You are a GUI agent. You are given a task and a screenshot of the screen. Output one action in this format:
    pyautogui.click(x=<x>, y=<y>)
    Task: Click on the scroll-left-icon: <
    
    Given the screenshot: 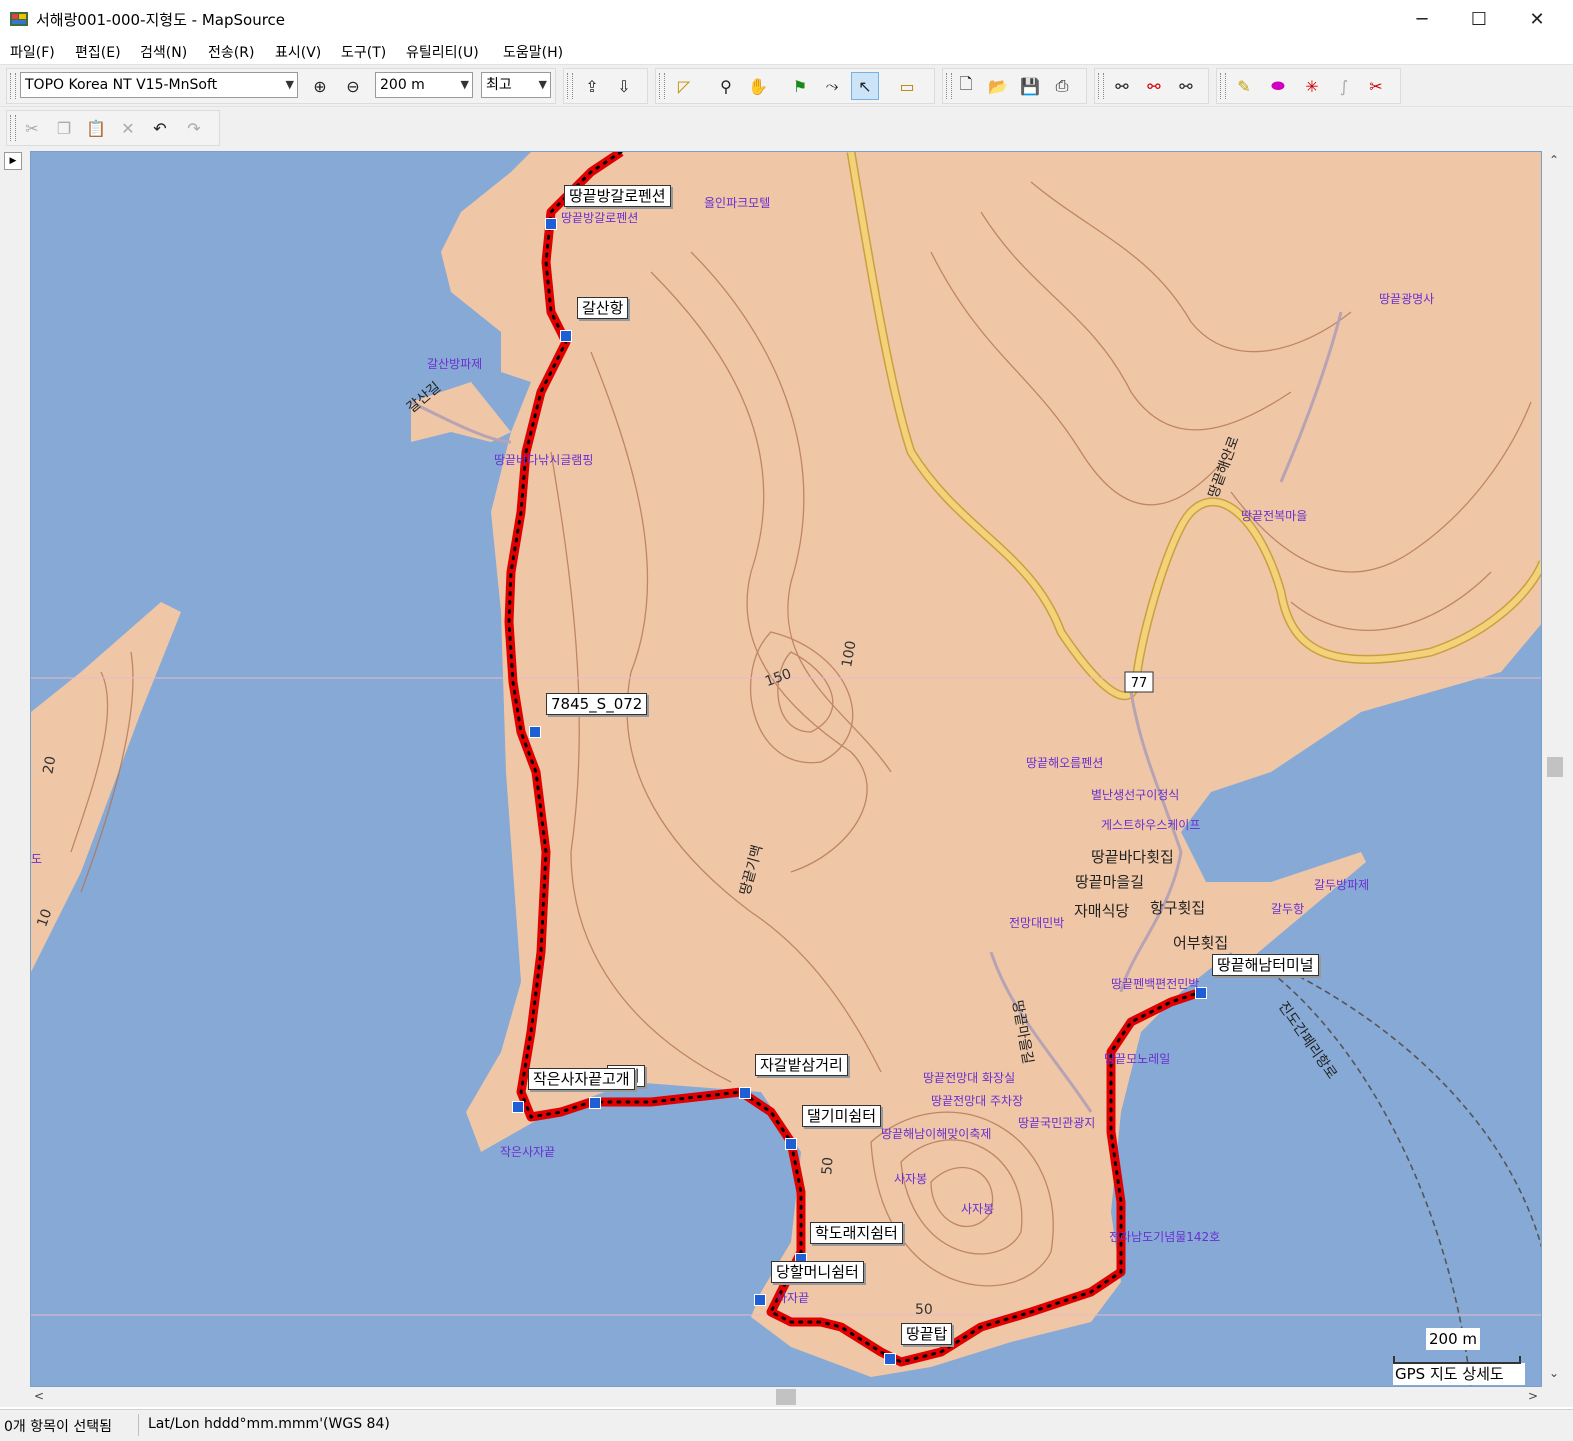 What is the action you would take?
    pyautogui.click(x=39, y=1396)
    